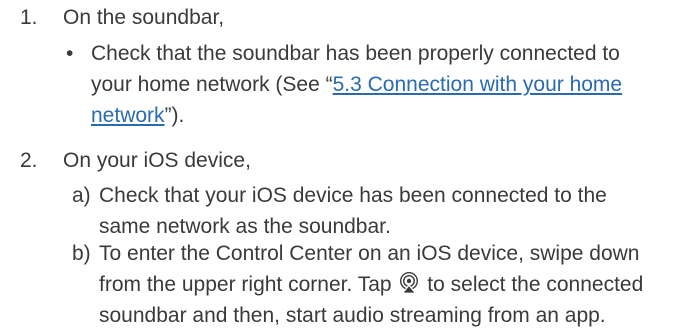 This screenshot has width=682, height=331. What do you see at coordinates (212, 84) in the screenshot?
I see `bullet-line-2-text: your home network (See “` at bounding box center [212, 84].